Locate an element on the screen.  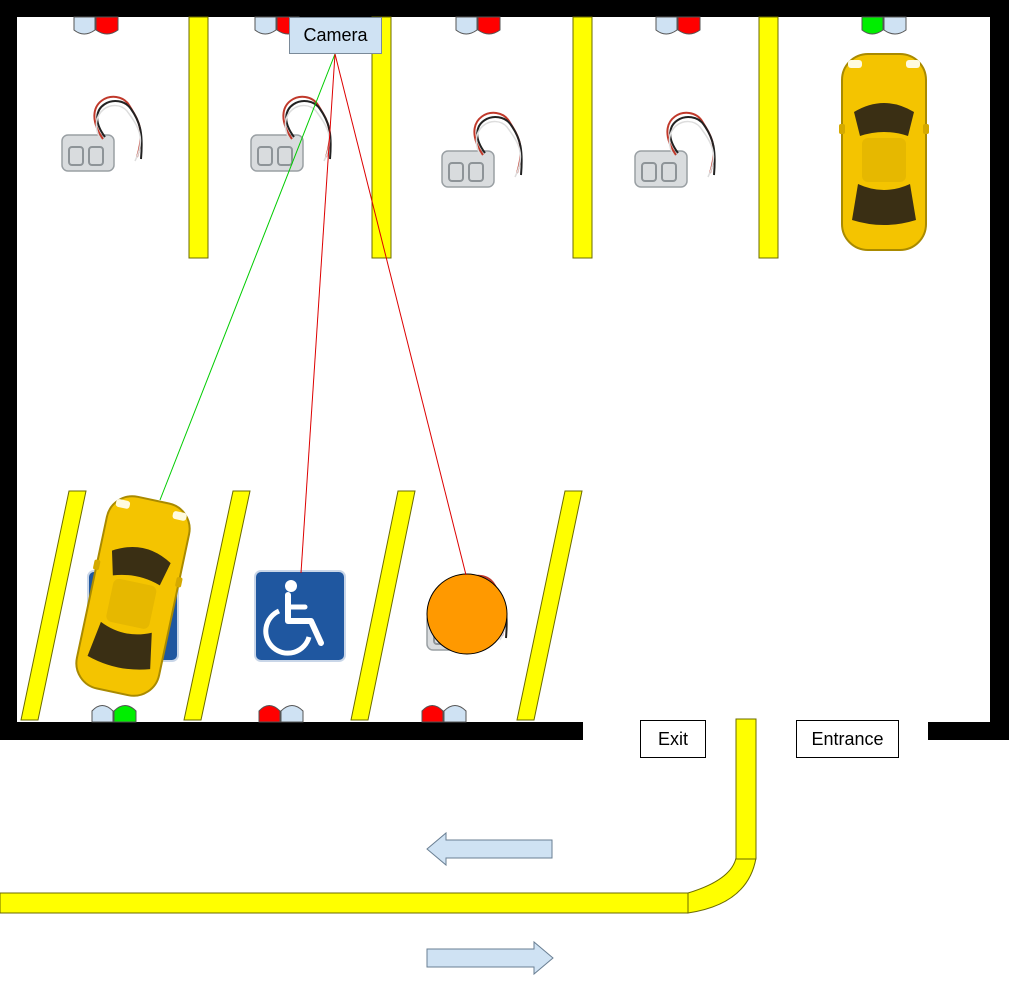
wall-left is located at coordinates (8, 370).